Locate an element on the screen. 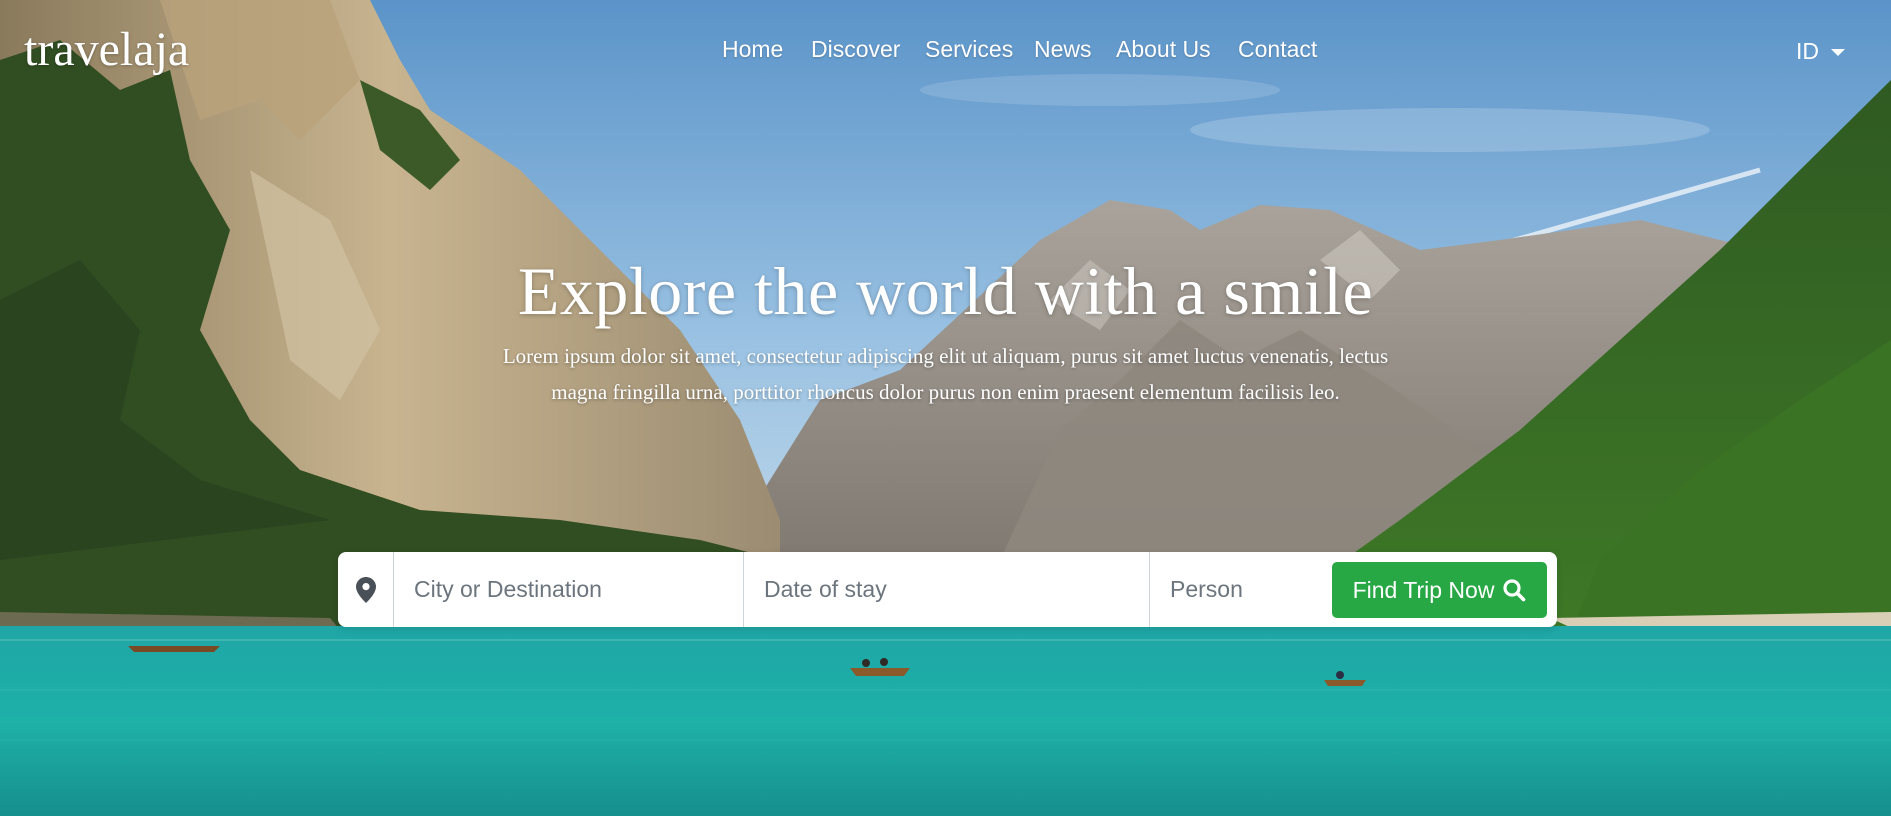  person-input is located at coordinates (1240, 589).